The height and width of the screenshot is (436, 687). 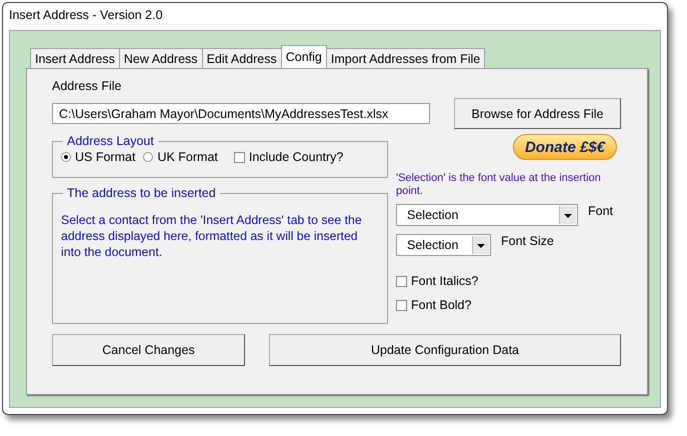 I want to click on tab: New Address, so click(x=160, y=58).